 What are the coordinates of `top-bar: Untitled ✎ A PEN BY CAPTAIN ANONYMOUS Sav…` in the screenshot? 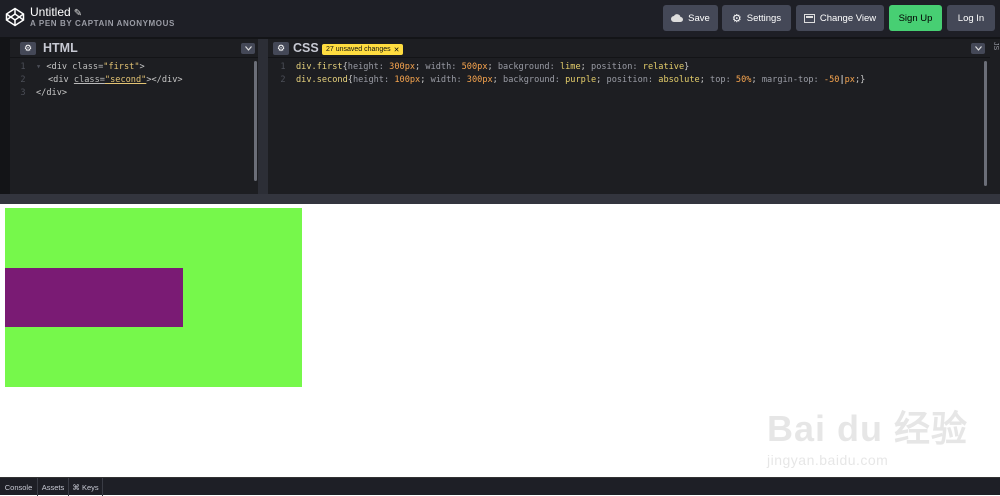 It's located at (500, 18).